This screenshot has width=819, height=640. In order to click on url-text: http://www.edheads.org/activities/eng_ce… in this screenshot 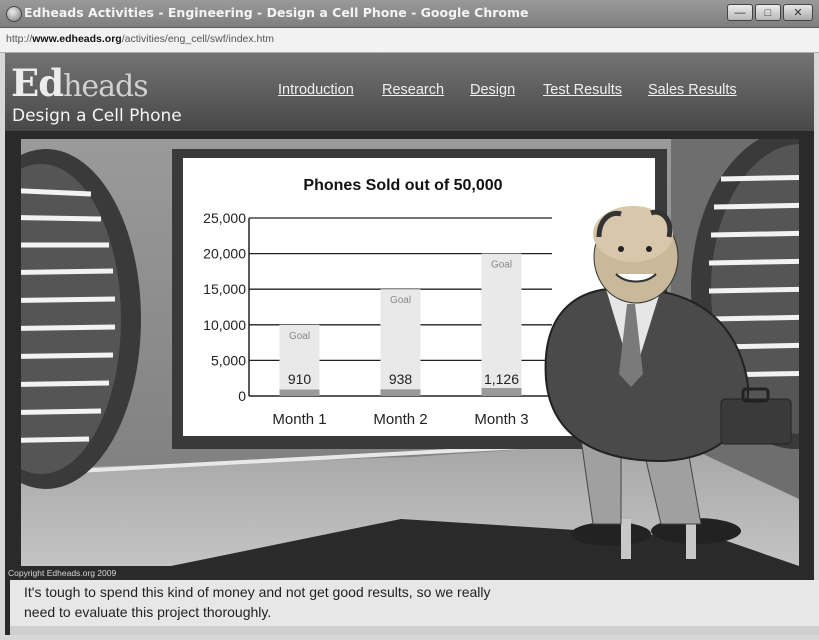, I will do `click(140, 39)`.